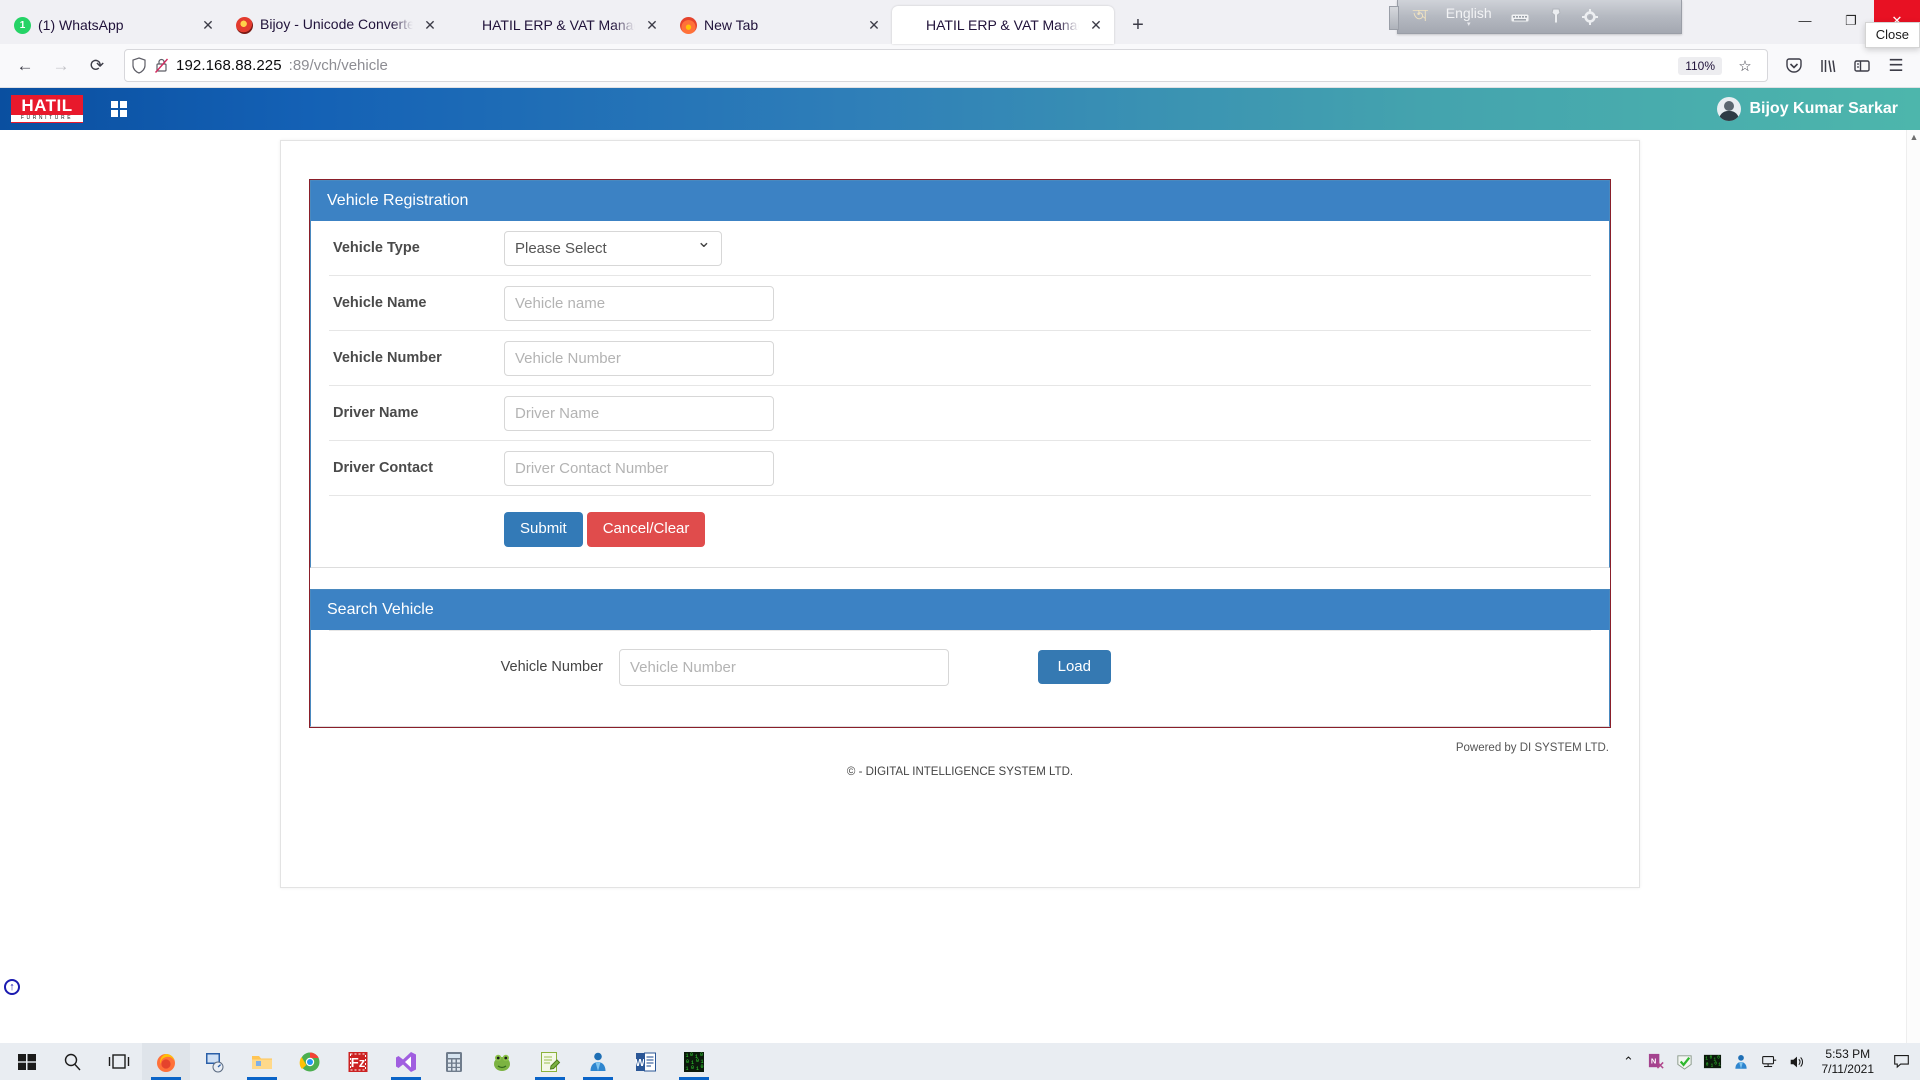 This screenshot has width=1920, height=1080. Describe the element at coordinates (1420, 17) in the screenshot. I see `bangla-glyph-icon: অ` at that location.